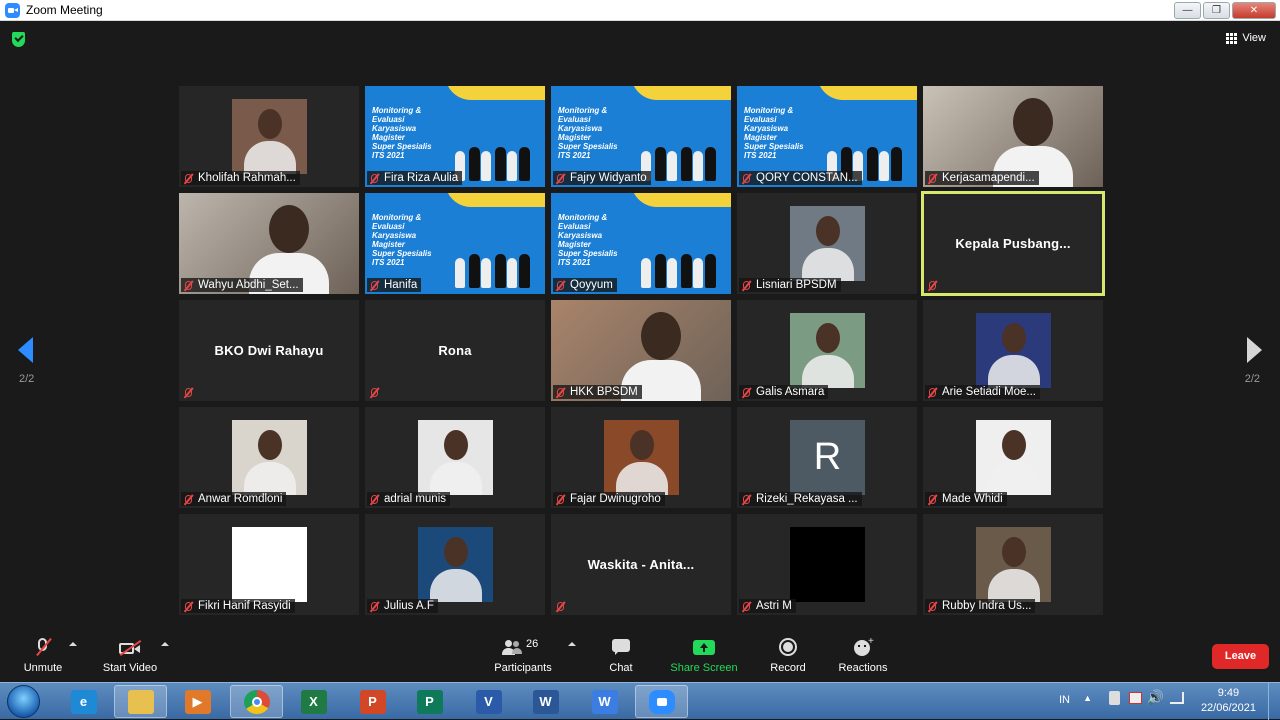 The width and height of the screenshot is (1280, 720). I want to click on taskbar-app-media-player: ▶, so click(197, 701).